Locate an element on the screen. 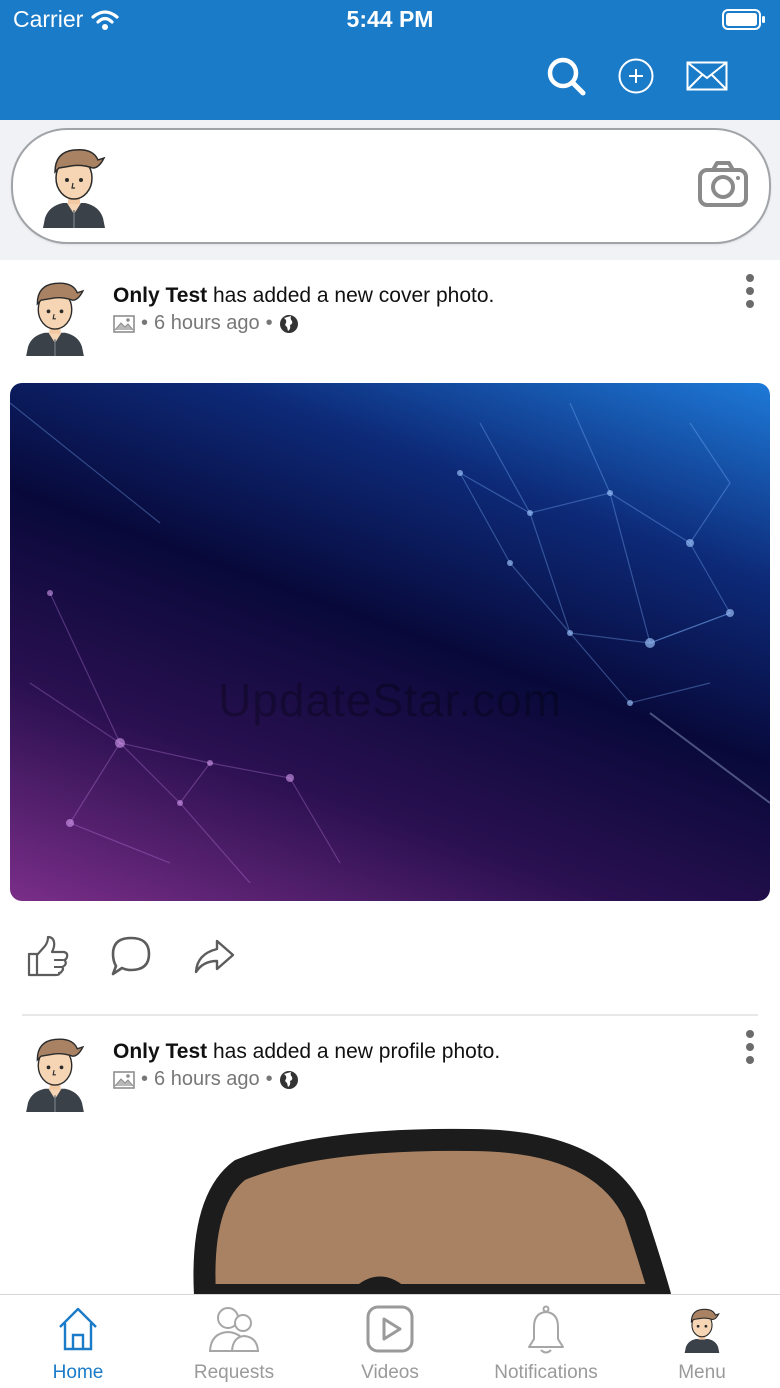 This screenshot has height=1388, width=780. tab-menu: Menu is located at coordinates (702, 1341).